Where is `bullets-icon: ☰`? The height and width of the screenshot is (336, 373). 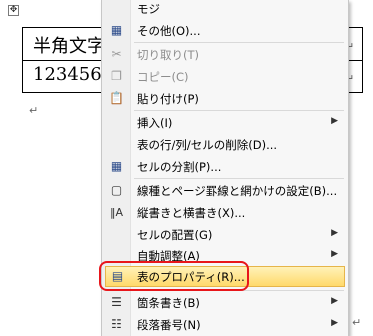 bullets-icon: ☰ is located at coordinates (116, 302).